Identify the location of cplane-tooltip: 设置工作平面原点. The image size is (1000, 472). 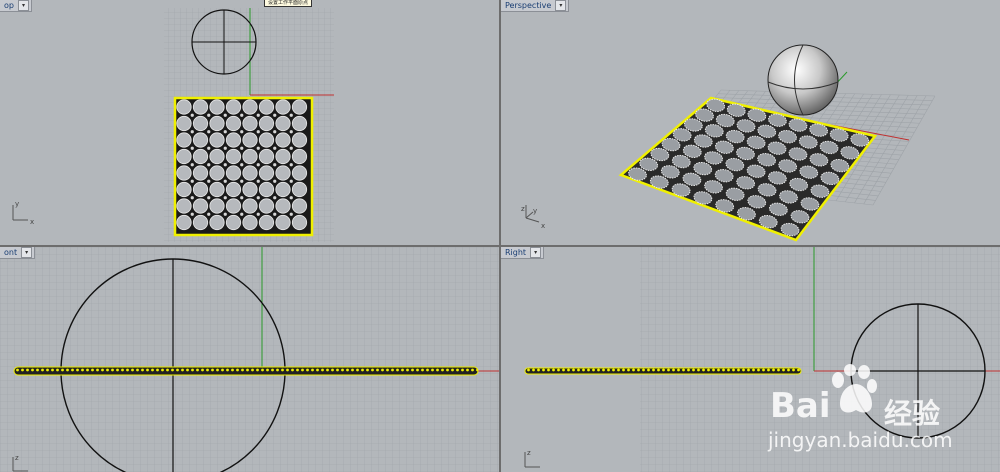
(288, 3).